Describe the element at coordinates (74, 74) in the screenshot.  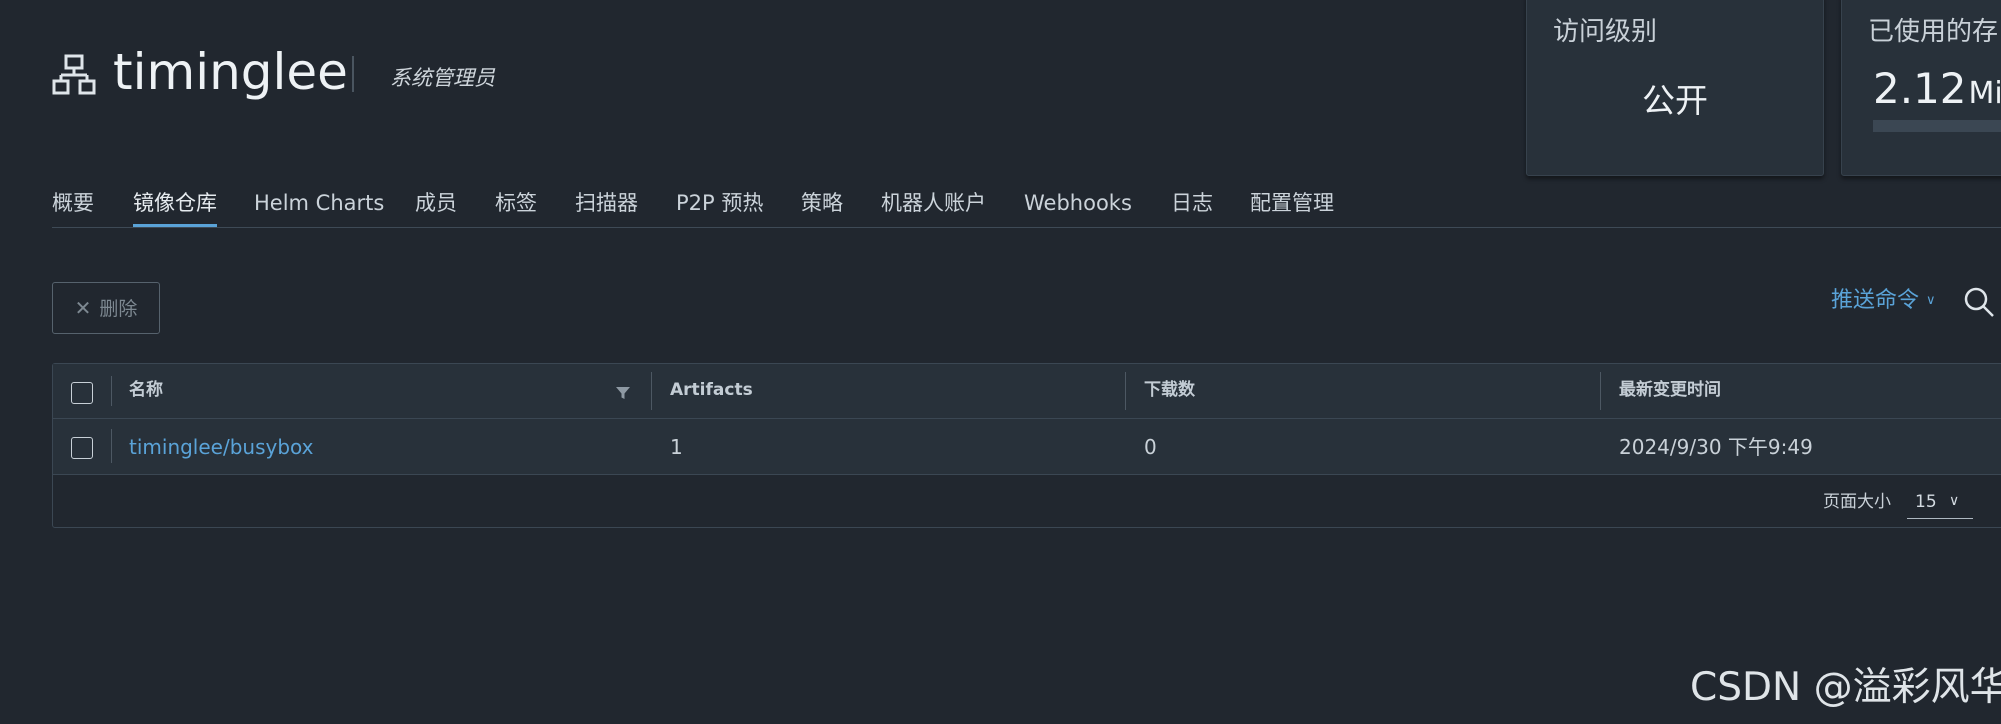
I see `project-icon` at that location.